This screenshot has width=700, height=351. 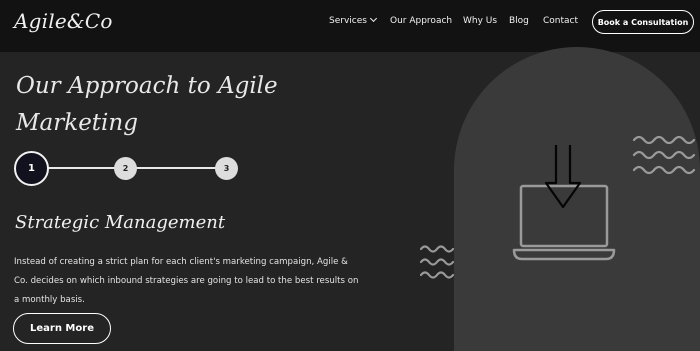 I want to click on step-2: 2, so click(x=125, y=168).